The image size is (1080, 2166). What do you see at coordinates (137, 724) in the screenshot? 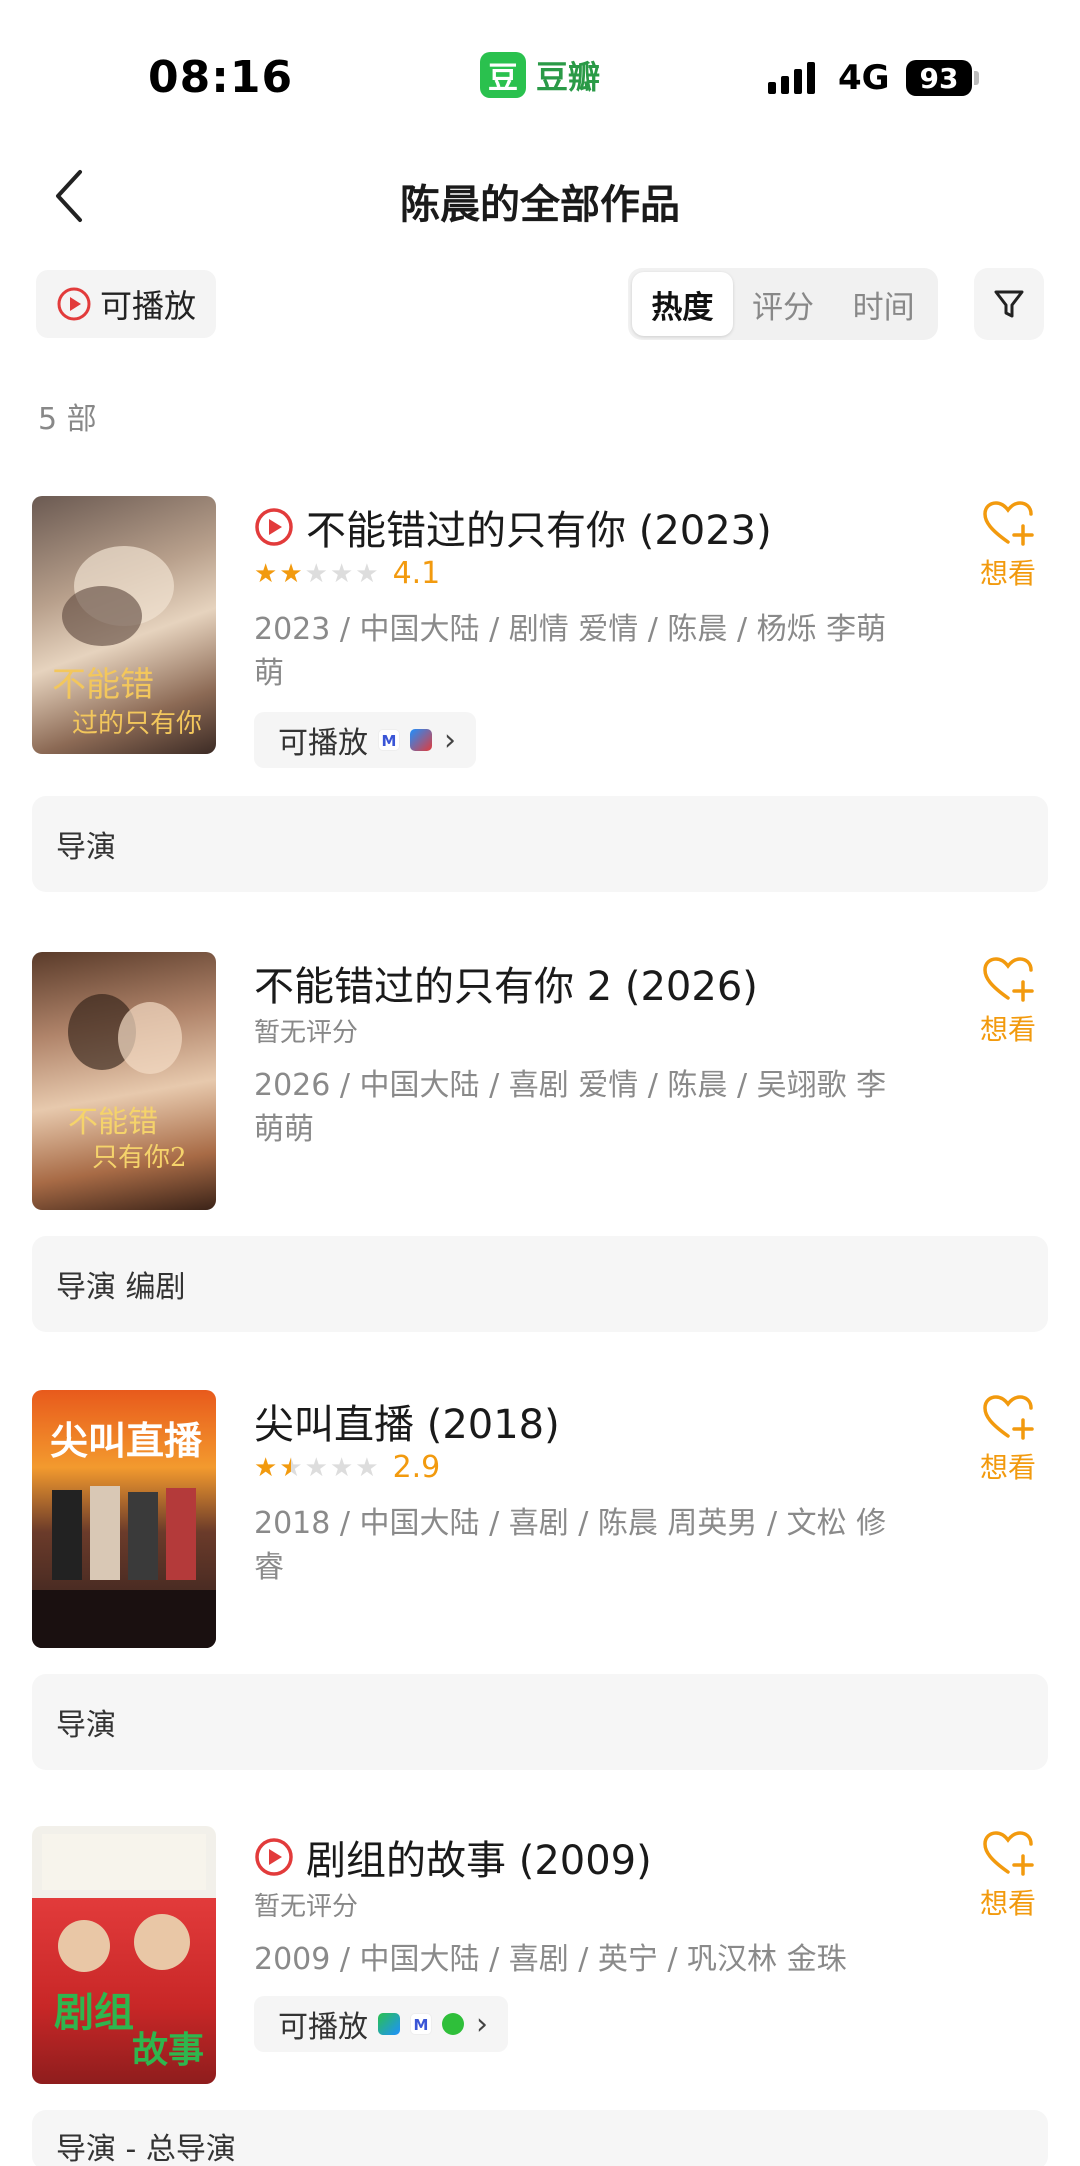
I see `svg-text: 过的只有你` at bounding box center [137, 724].